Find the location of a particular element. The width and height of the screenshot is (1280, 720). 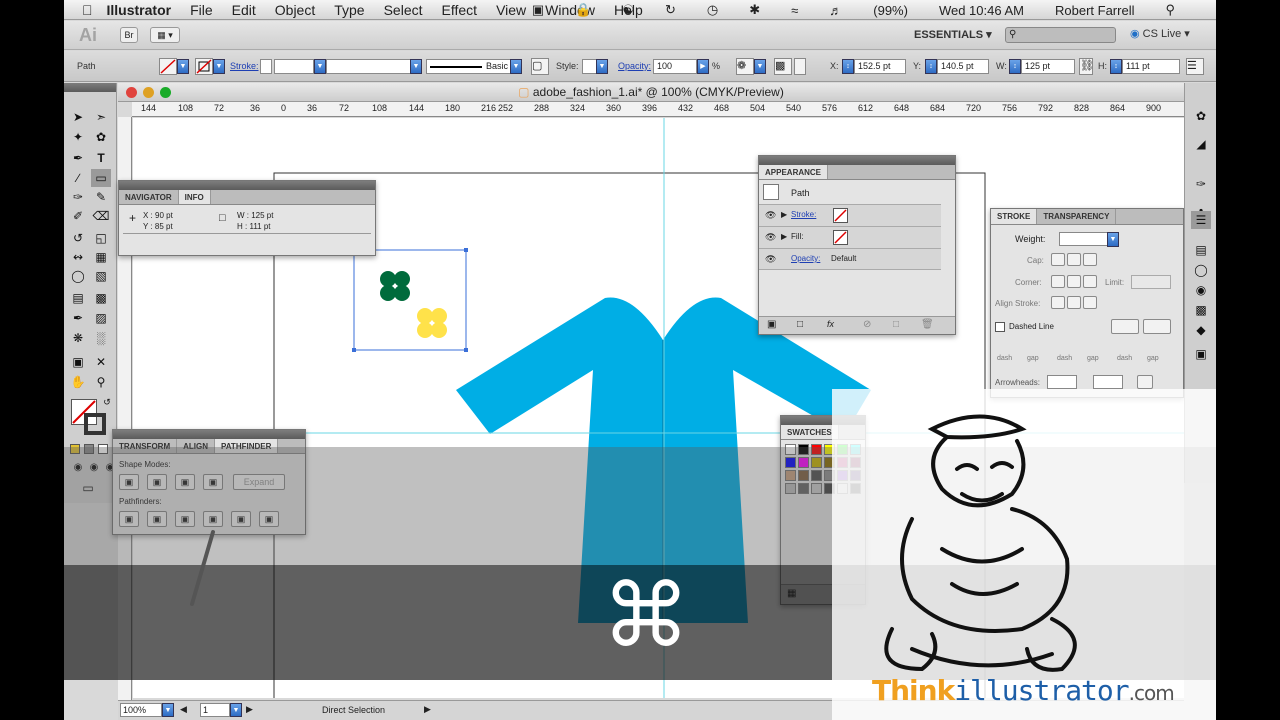

y-stepper: ↕ is located at coordinates (931, 66).